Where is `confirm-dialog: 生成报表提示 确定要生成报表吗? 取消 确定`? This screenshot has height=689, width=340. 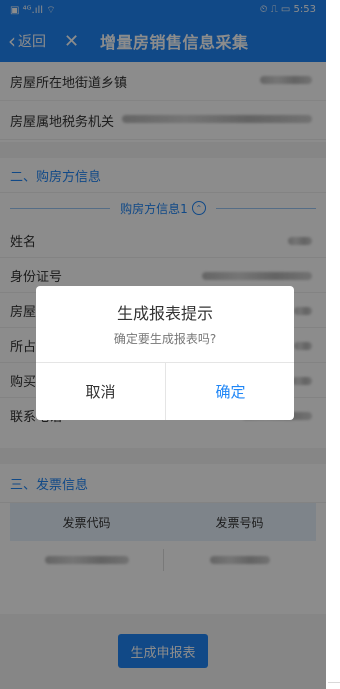
confirm-dialog: 生成报表提示 确定要生成报表吗? 取消 确定 is located at coordinates (165, 353).